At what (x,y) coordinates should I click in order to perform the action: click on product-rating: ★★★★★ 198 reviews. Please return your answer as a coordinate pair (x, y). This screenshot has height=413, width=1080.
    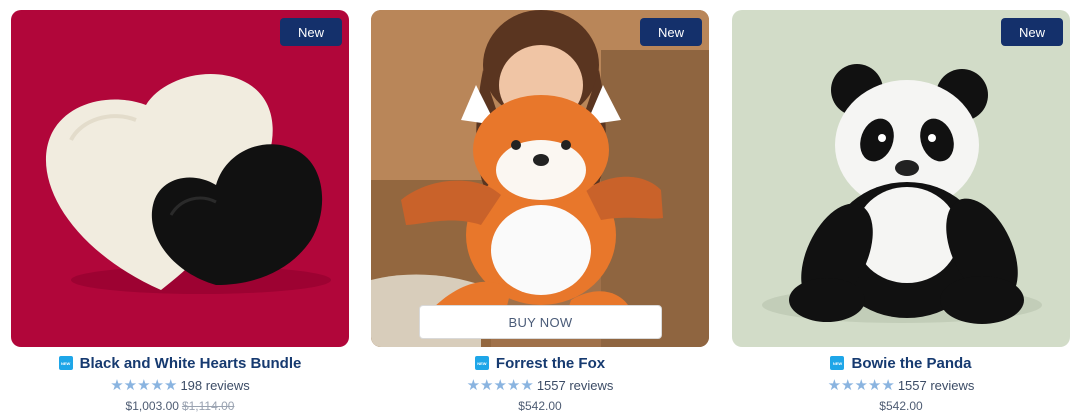
    Looking at the image, I should click on (180, 385).